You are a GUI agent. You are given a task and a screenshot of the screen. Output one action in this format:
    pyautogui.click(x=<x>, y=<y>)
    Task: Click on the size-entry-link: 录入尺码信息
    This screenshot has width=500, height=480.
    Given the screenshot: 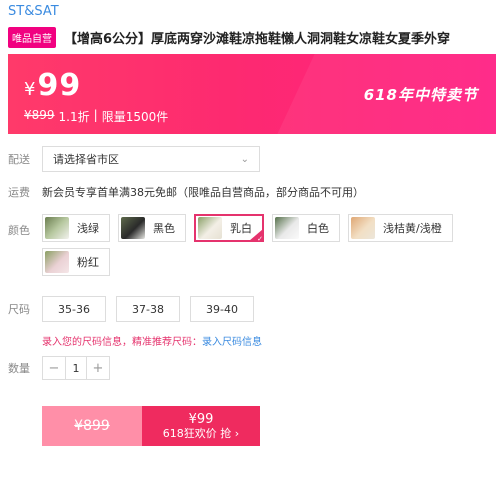 What is the action you would take?
    pyautogui.click(x=232, y=342)
    